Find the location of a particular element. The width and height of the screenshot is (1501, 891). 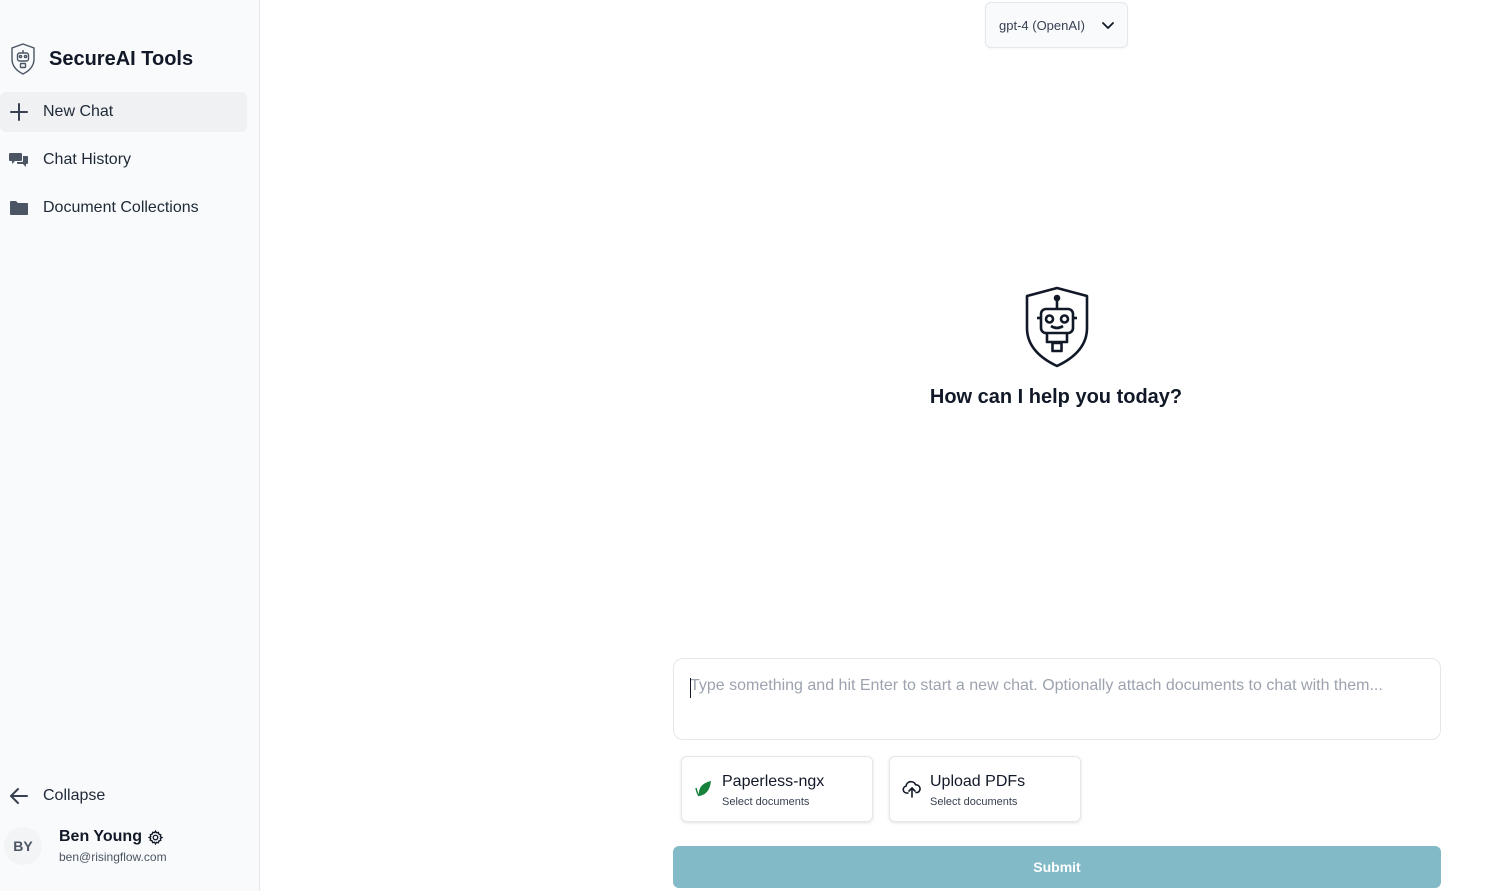

collapse-label: Collapse is located at coordinates (74, 795).